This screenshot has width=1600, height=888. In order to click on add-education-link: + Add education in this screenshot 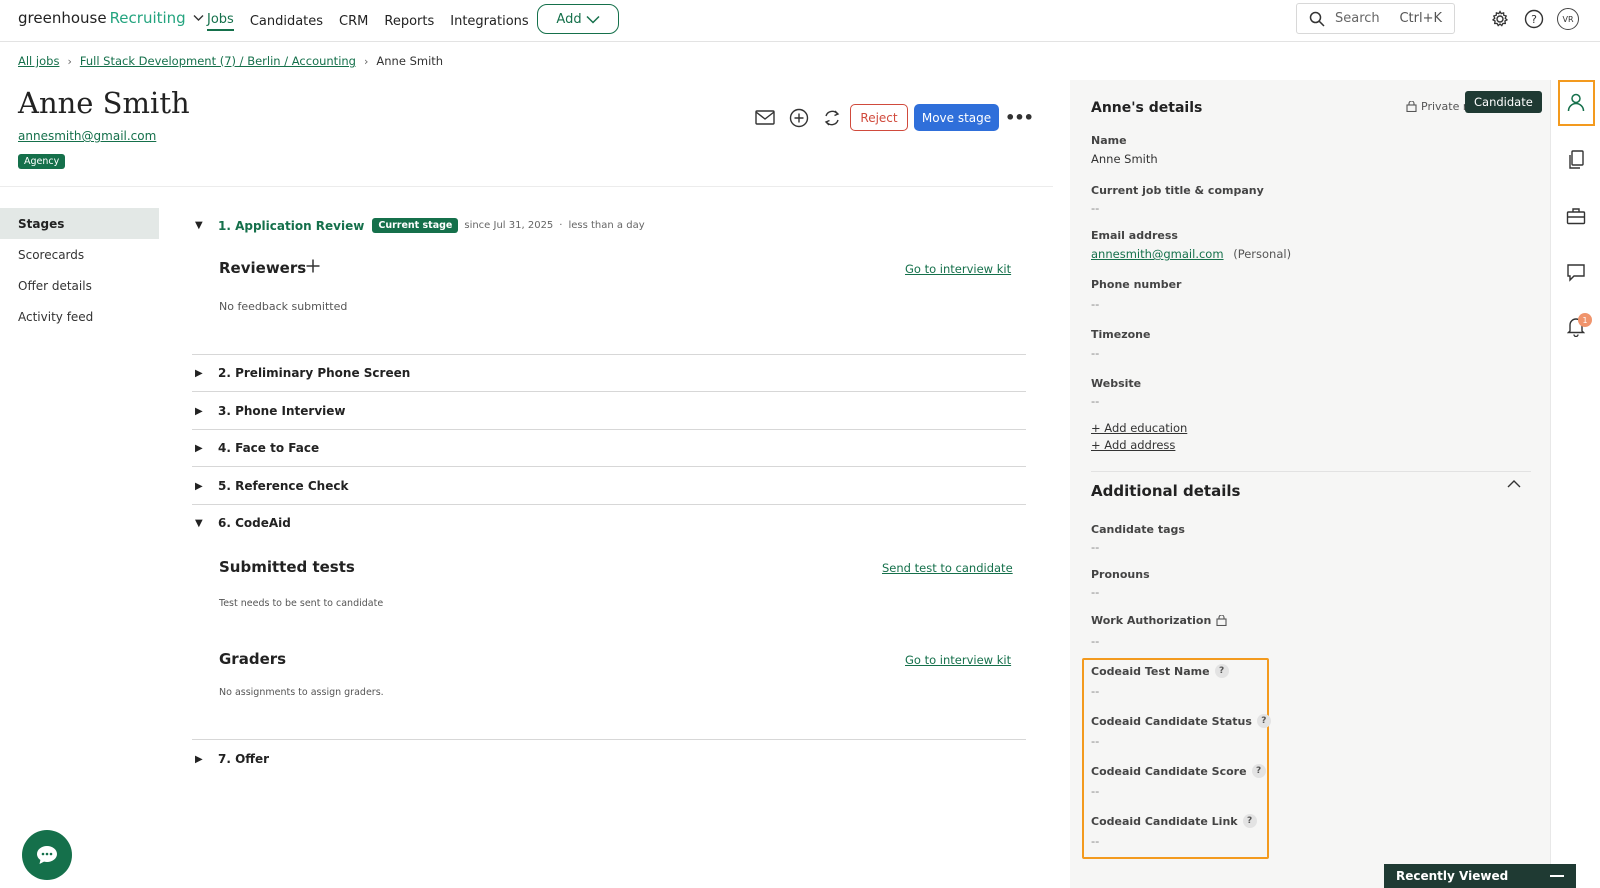, I will do `click(1139, 428)`.